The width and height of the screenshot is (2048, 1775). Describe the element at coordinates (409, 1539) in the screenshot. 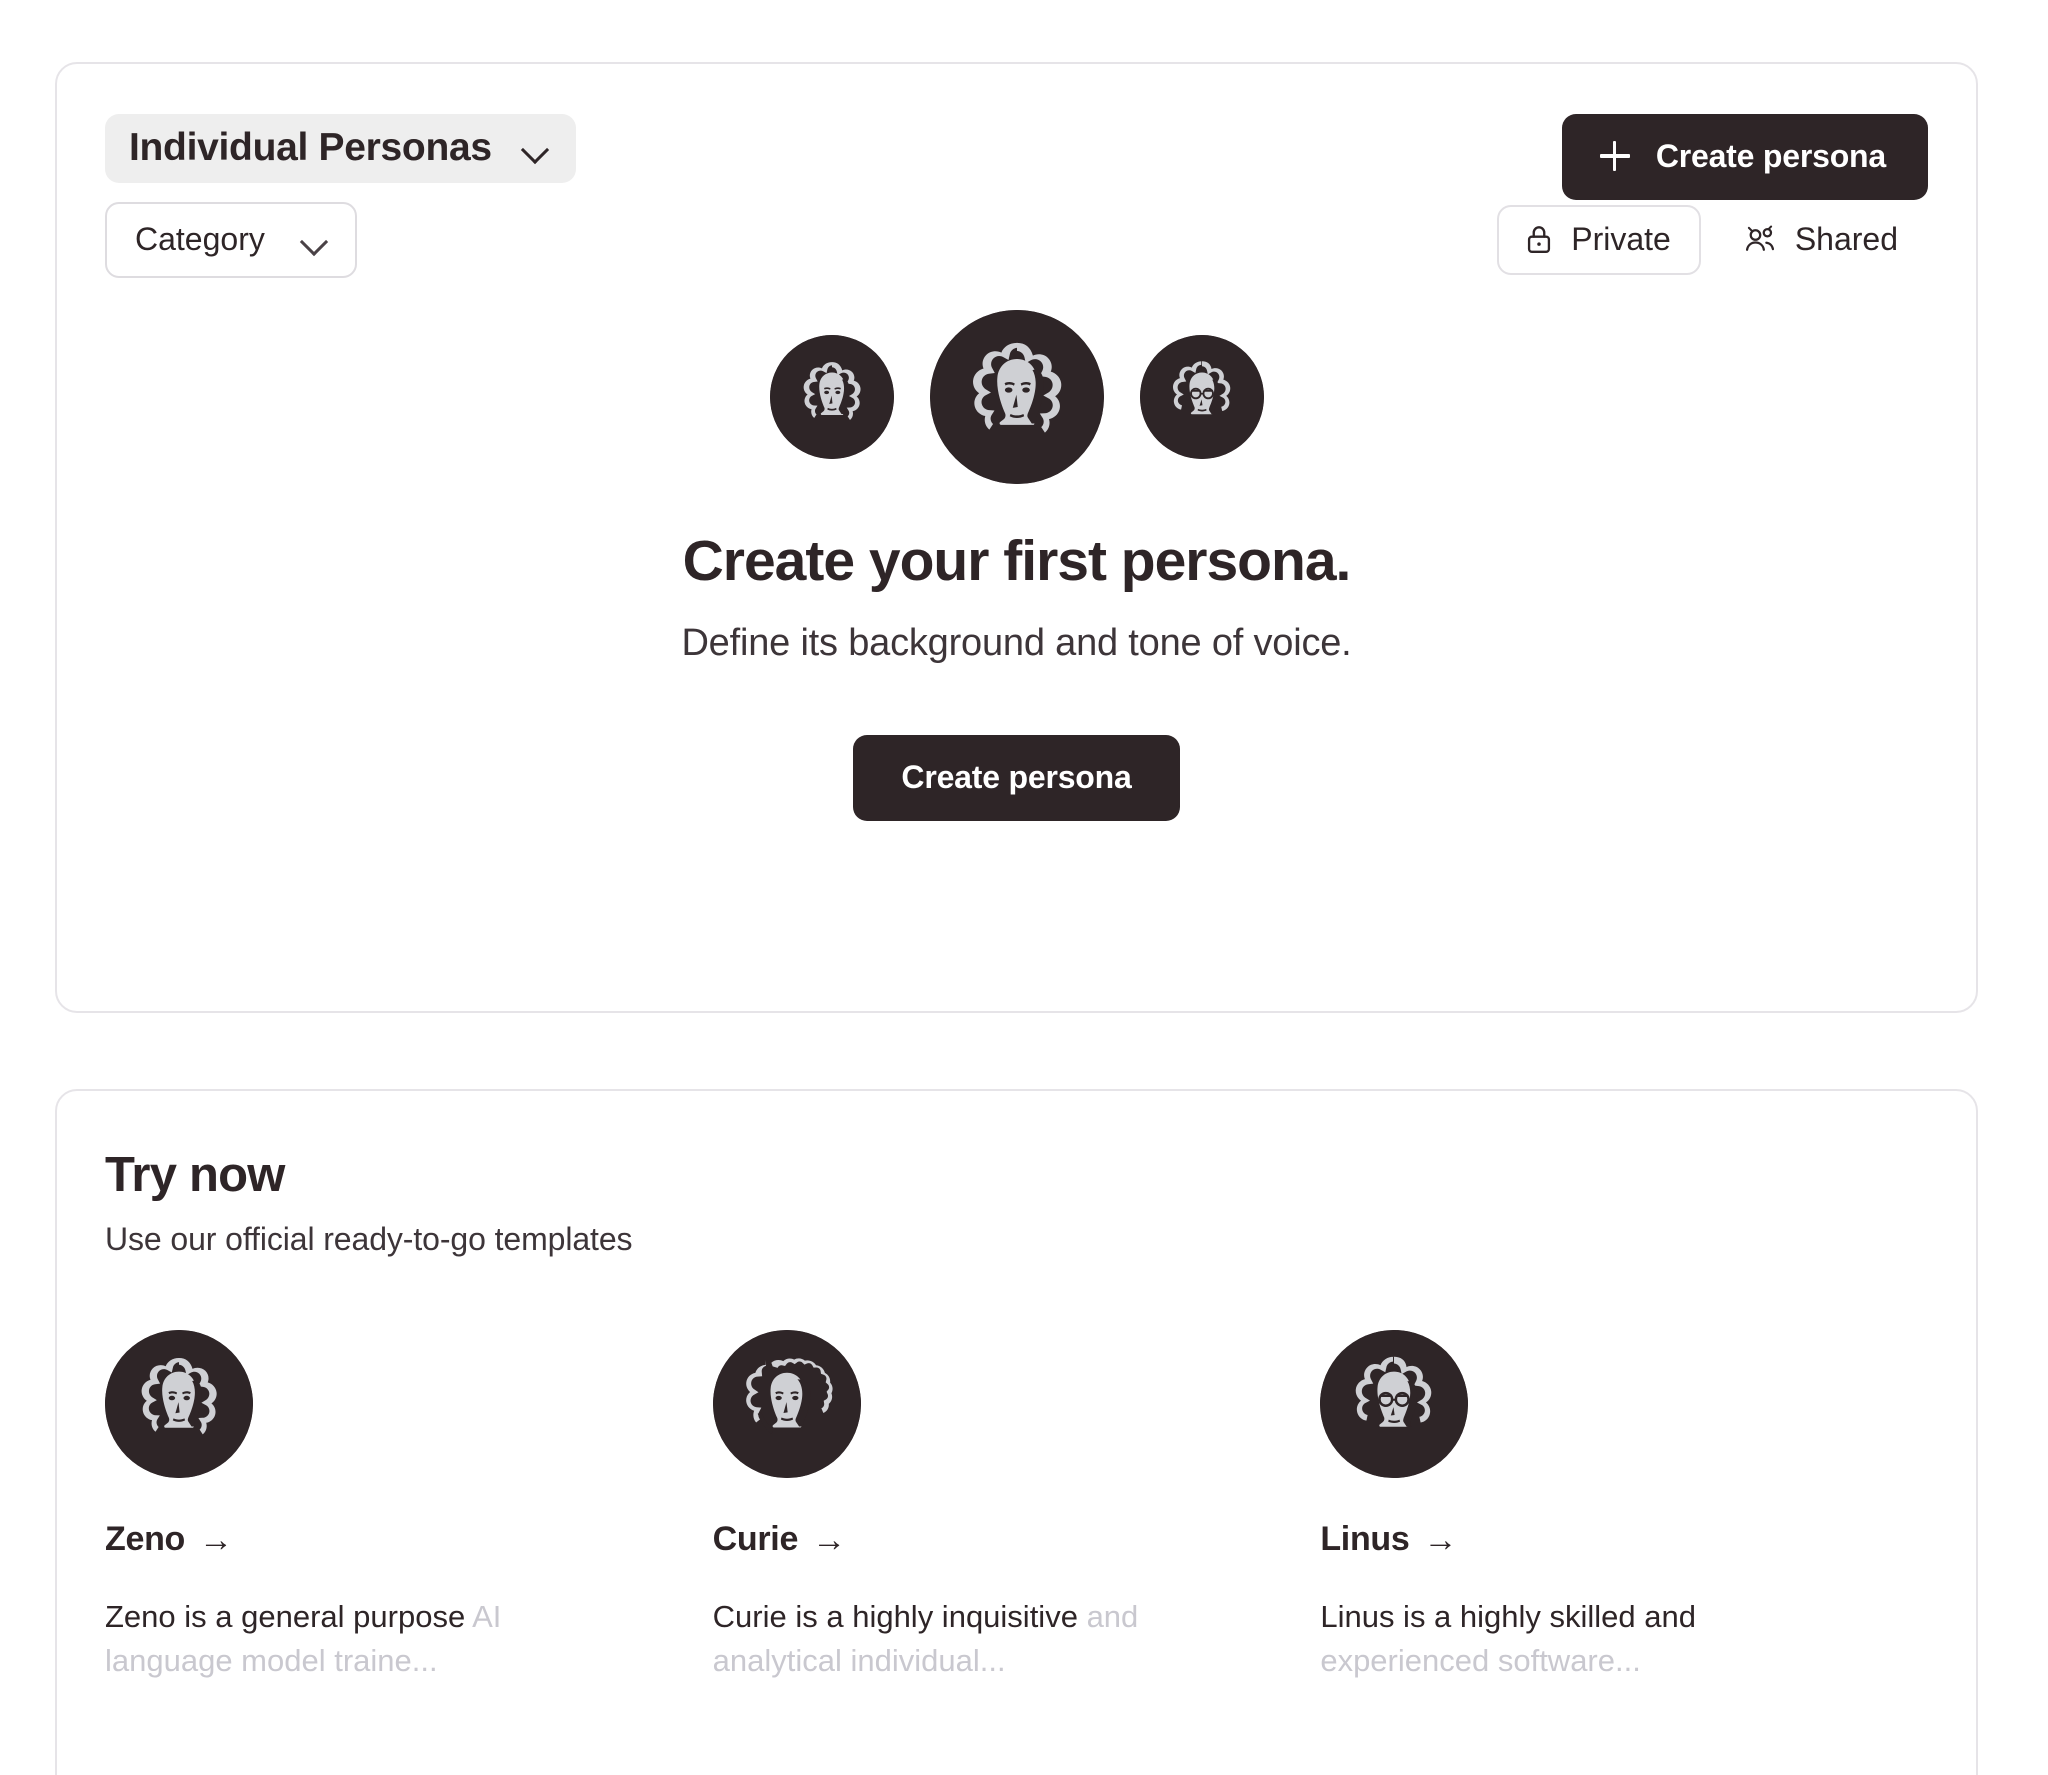

I see `template-name-zeno: Zeno →` at that location.